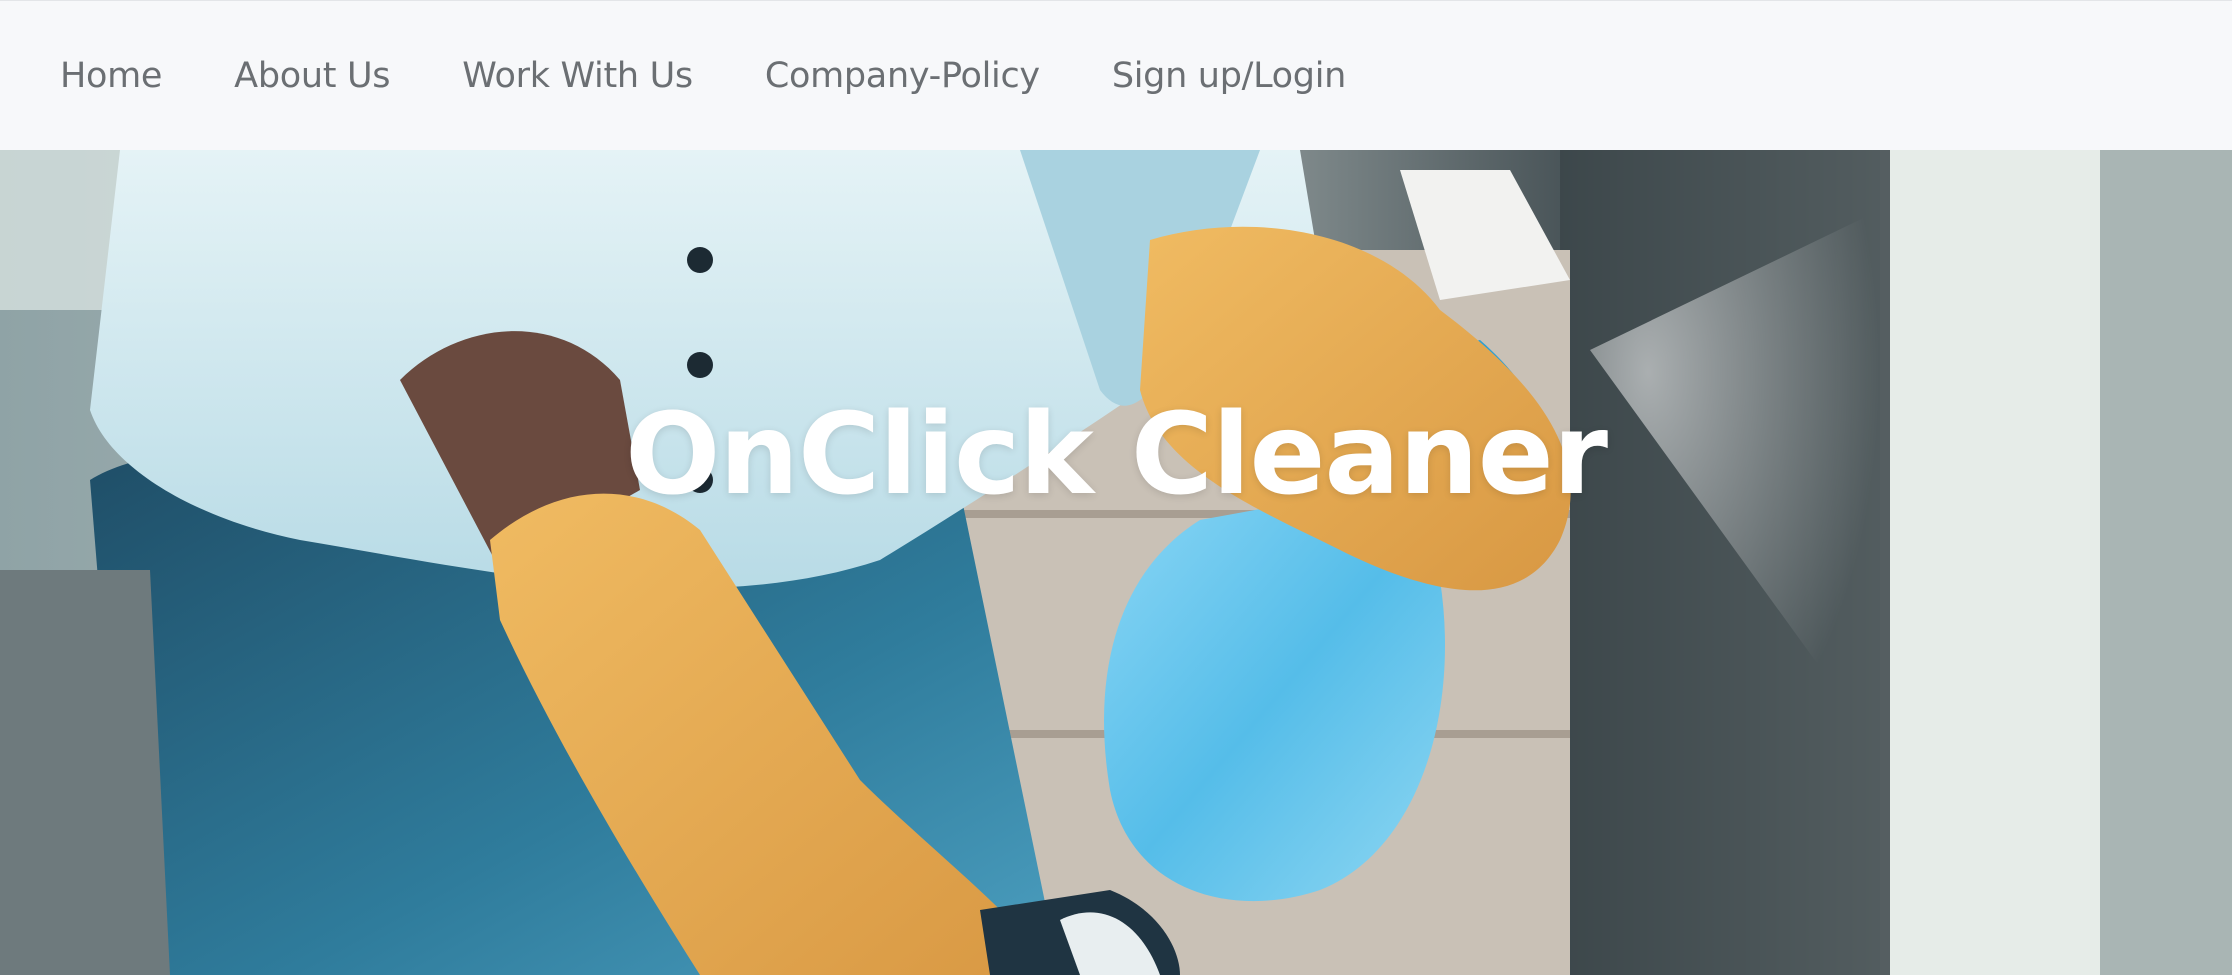 This screenshot has width=2232, height=980. Describe the element at coordinates (312, 76) in the screenshot. I see `nav-link-about-us: About Us` at that location.